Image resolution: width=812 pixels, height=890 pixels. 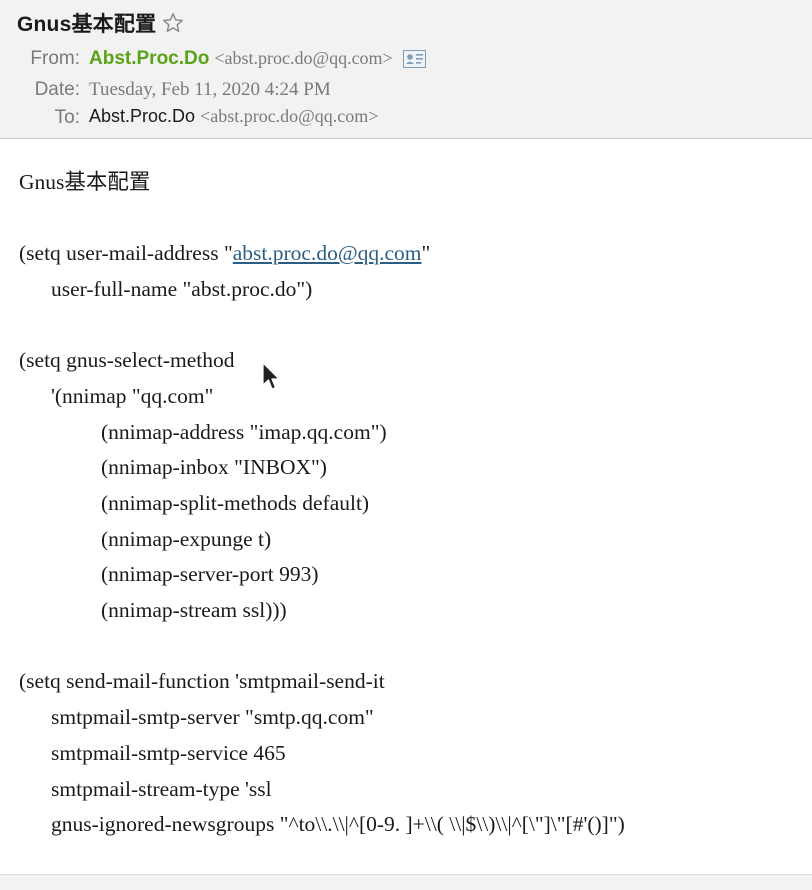 I want to click on contact-card-icon, so click(x=414, y=59).